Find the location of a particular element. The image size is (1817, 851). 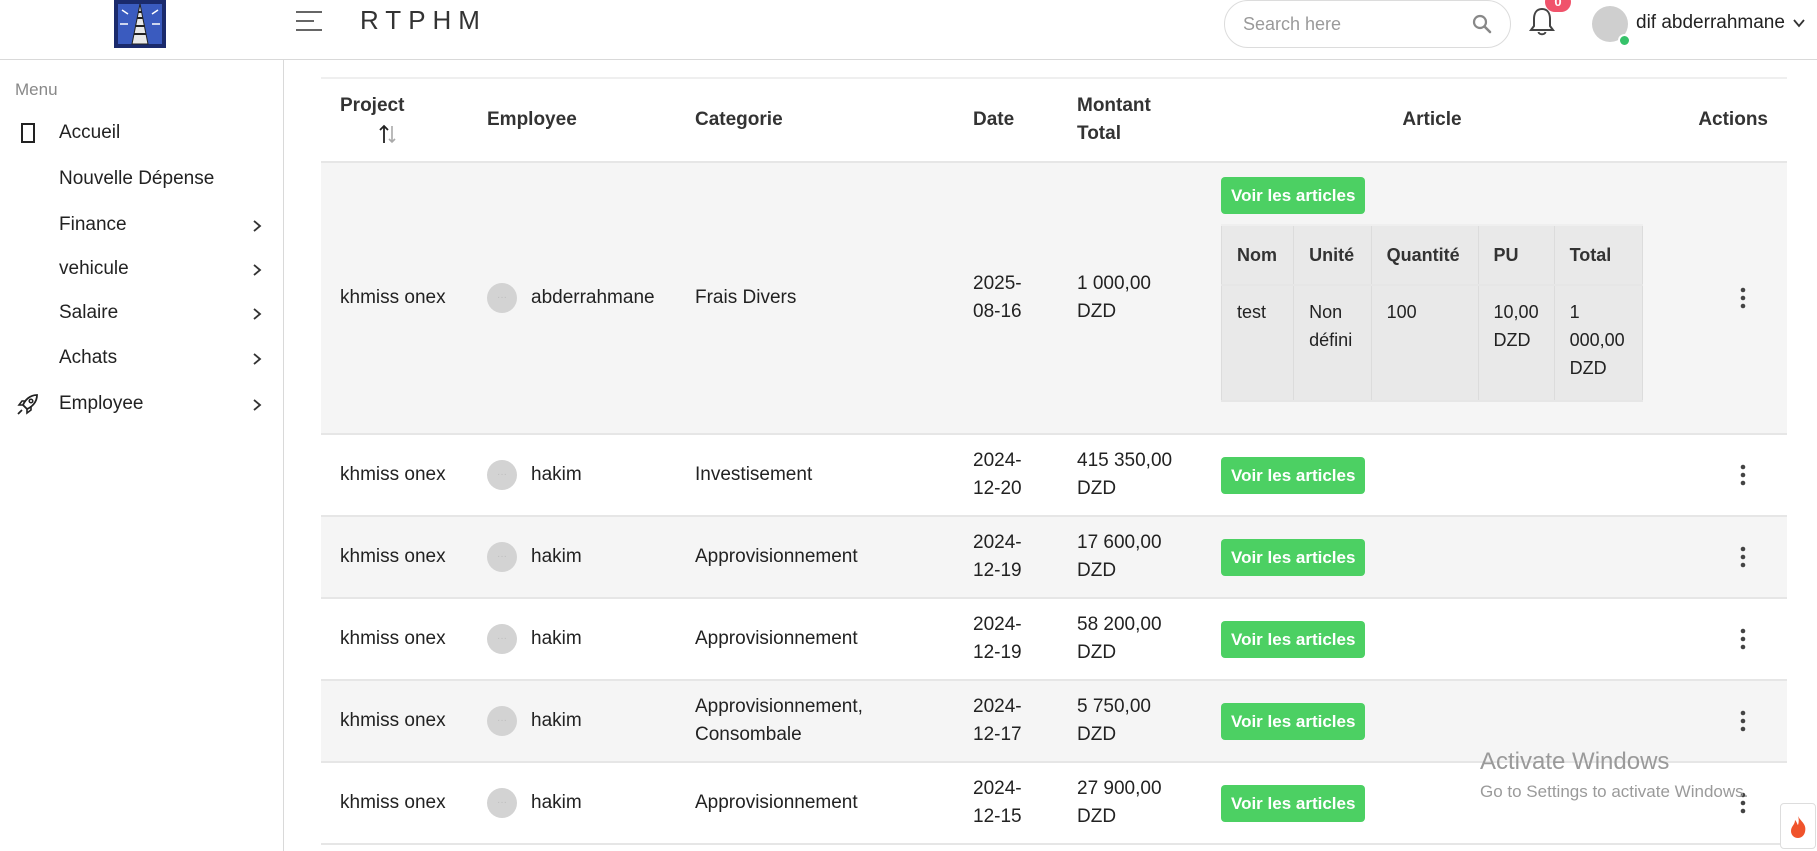

cell-date: 2024-12-19 is located at coordinates (997, 556).